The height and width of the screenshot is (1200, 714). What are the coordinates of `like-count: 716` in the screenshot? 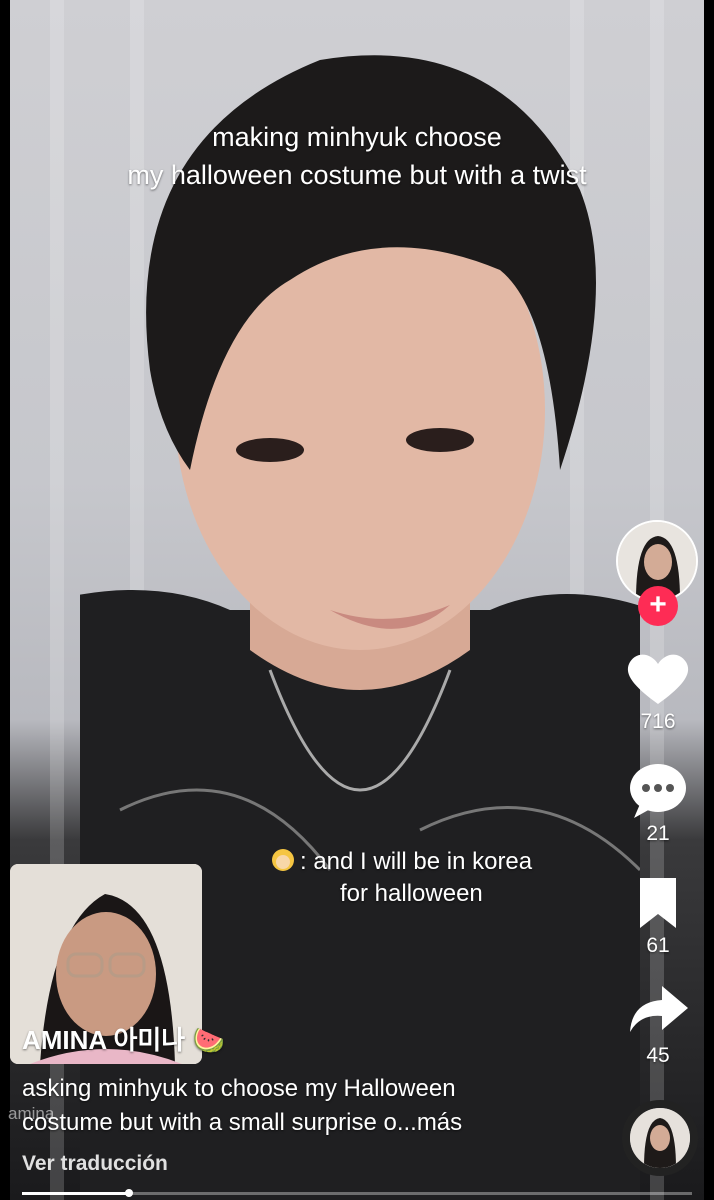 It's located at (658, 721).